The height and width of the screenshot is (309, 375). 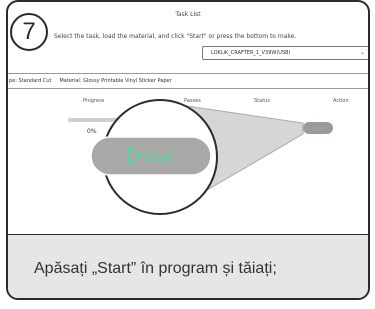 What do you see at coordinates (155, 268) in the screenshot?
I see `caption-text: Apăsați „Start” în program și tăiați;` at bounding box center [155, 268].